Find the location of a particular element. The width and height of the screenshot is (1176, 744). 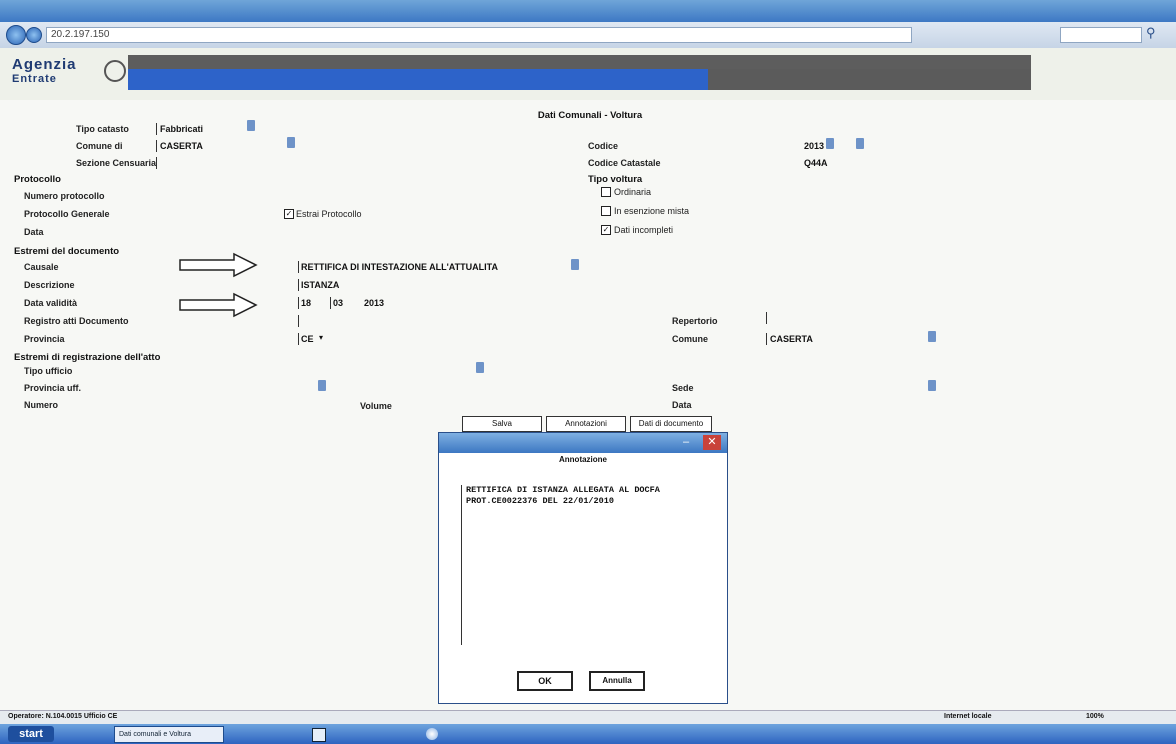

annulla-button: Annulla is located at coordinates (617, 681).